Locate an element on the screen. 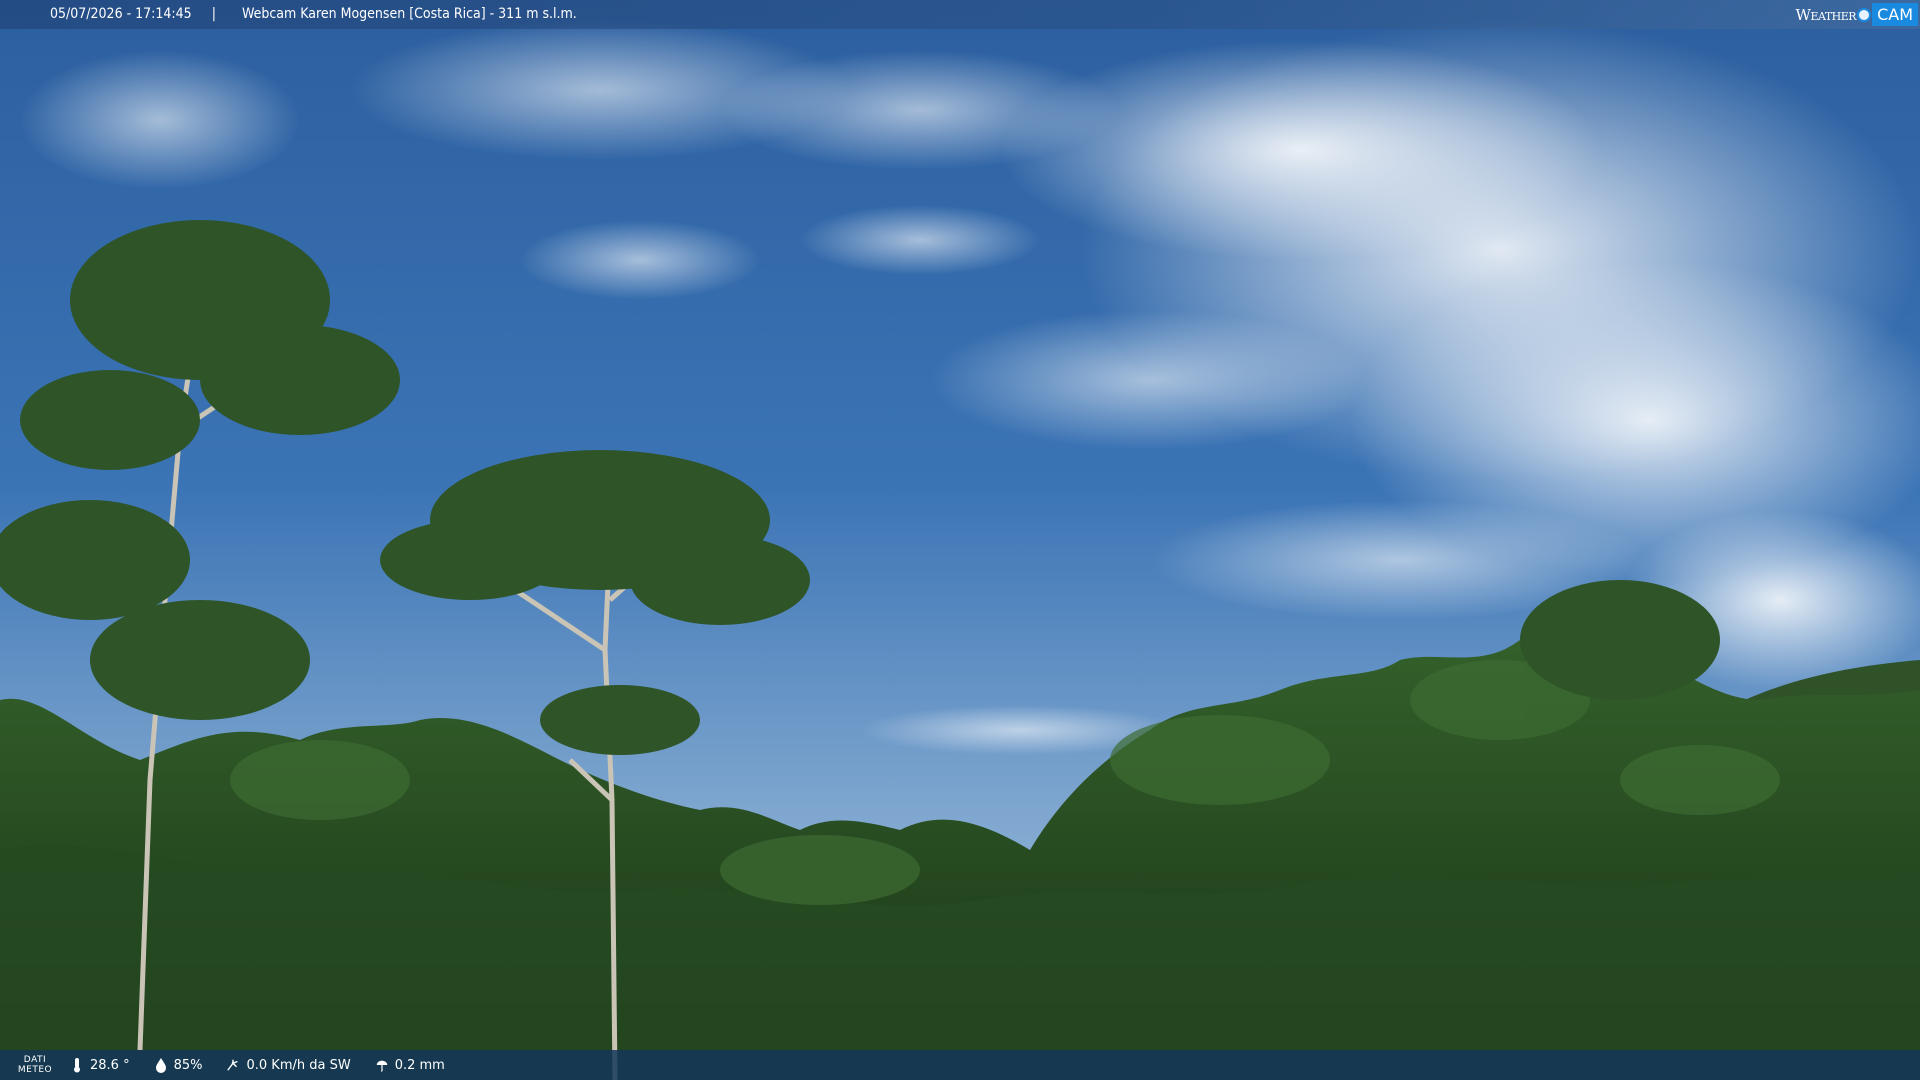  weathercam-logo: Weather CAM is located at coordinates (1857, 14).